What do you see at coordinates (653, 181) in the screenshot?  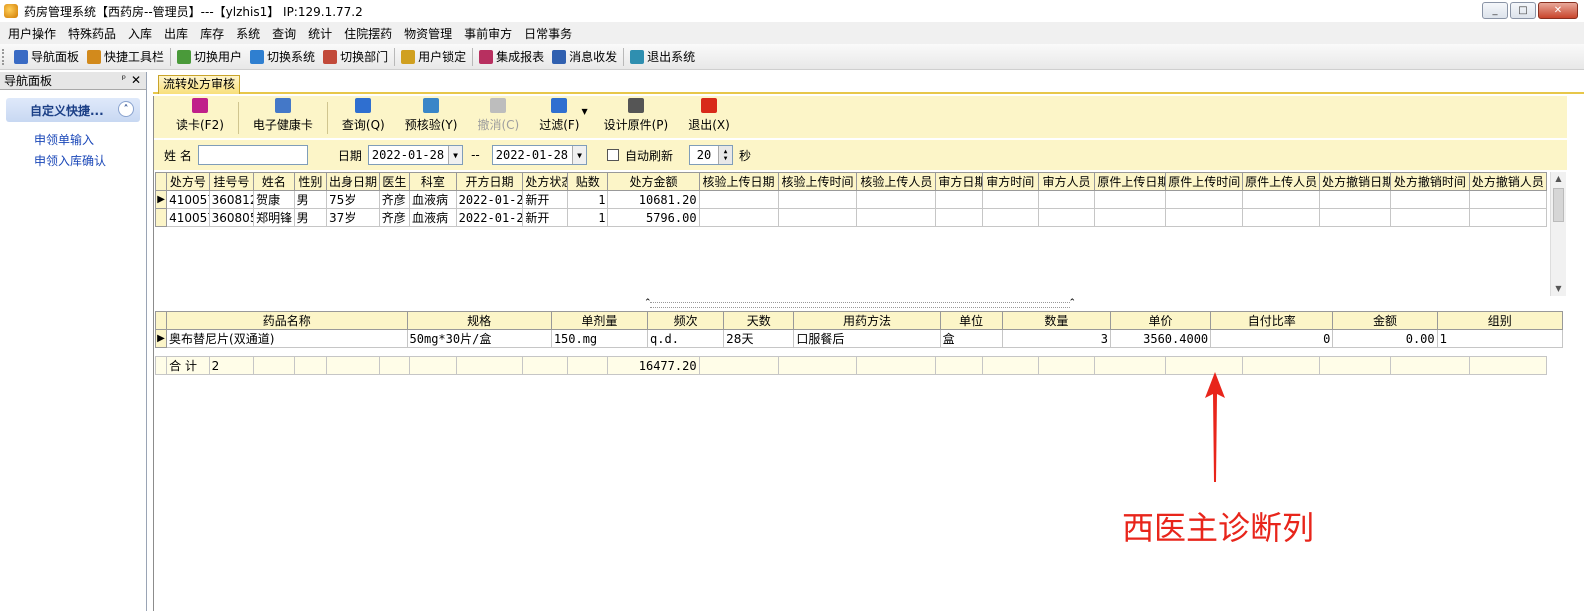 I see `column-header: 处方金额` at bounding box center [653, 181].